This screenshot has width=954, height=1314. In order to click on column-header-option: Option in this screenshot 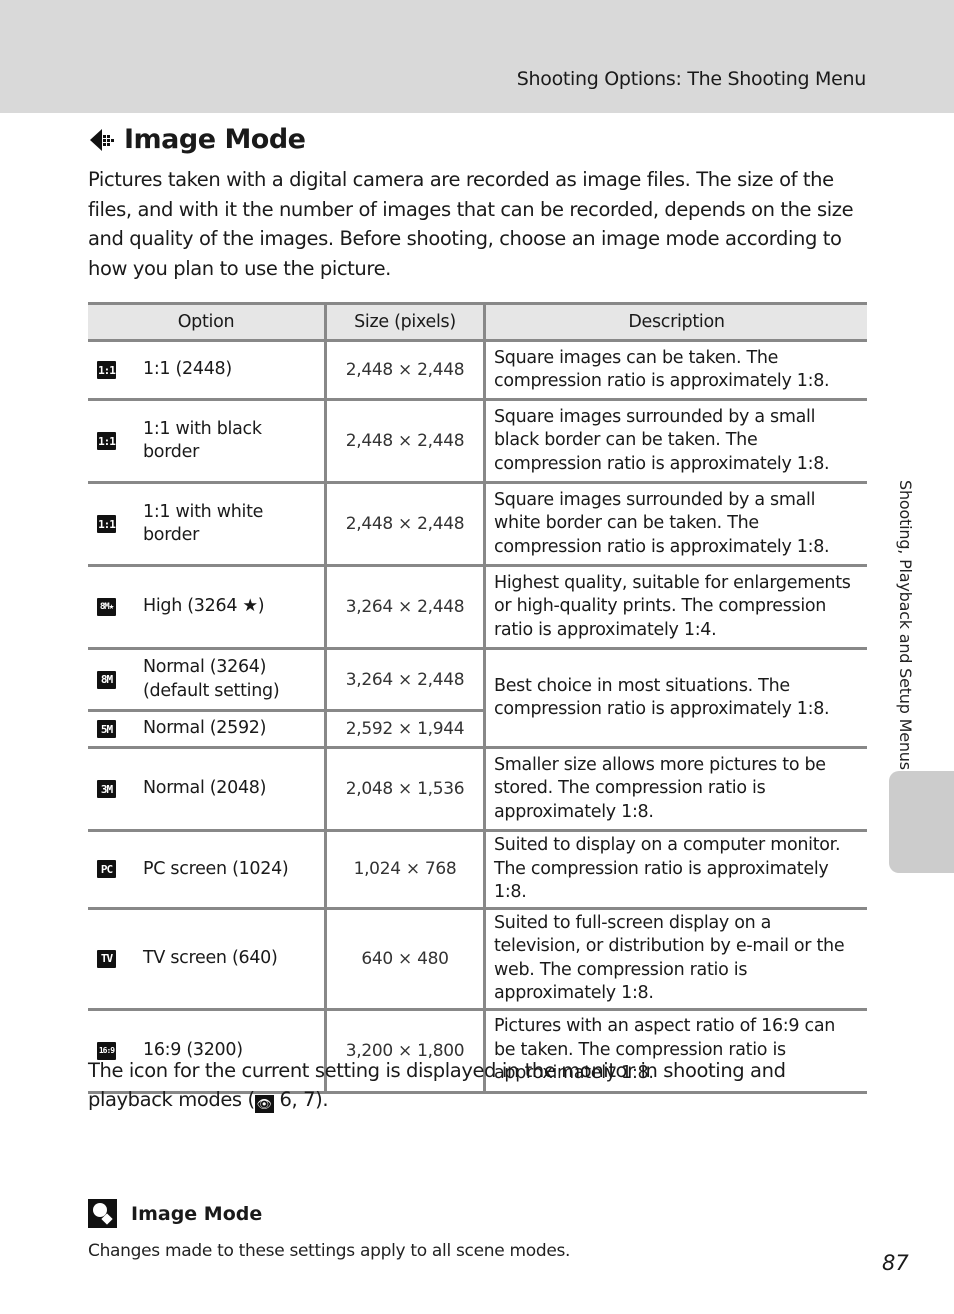, I will do `click(207, 322)`.